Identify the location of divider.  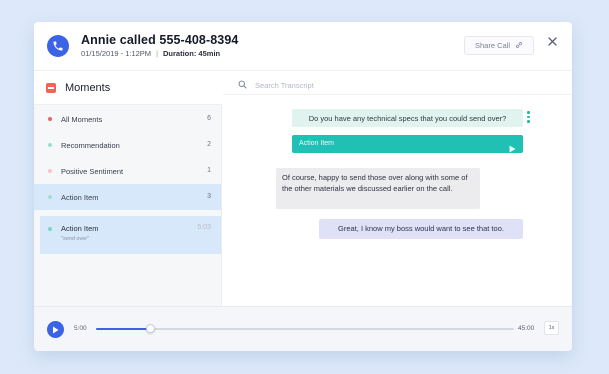
(397, 94).